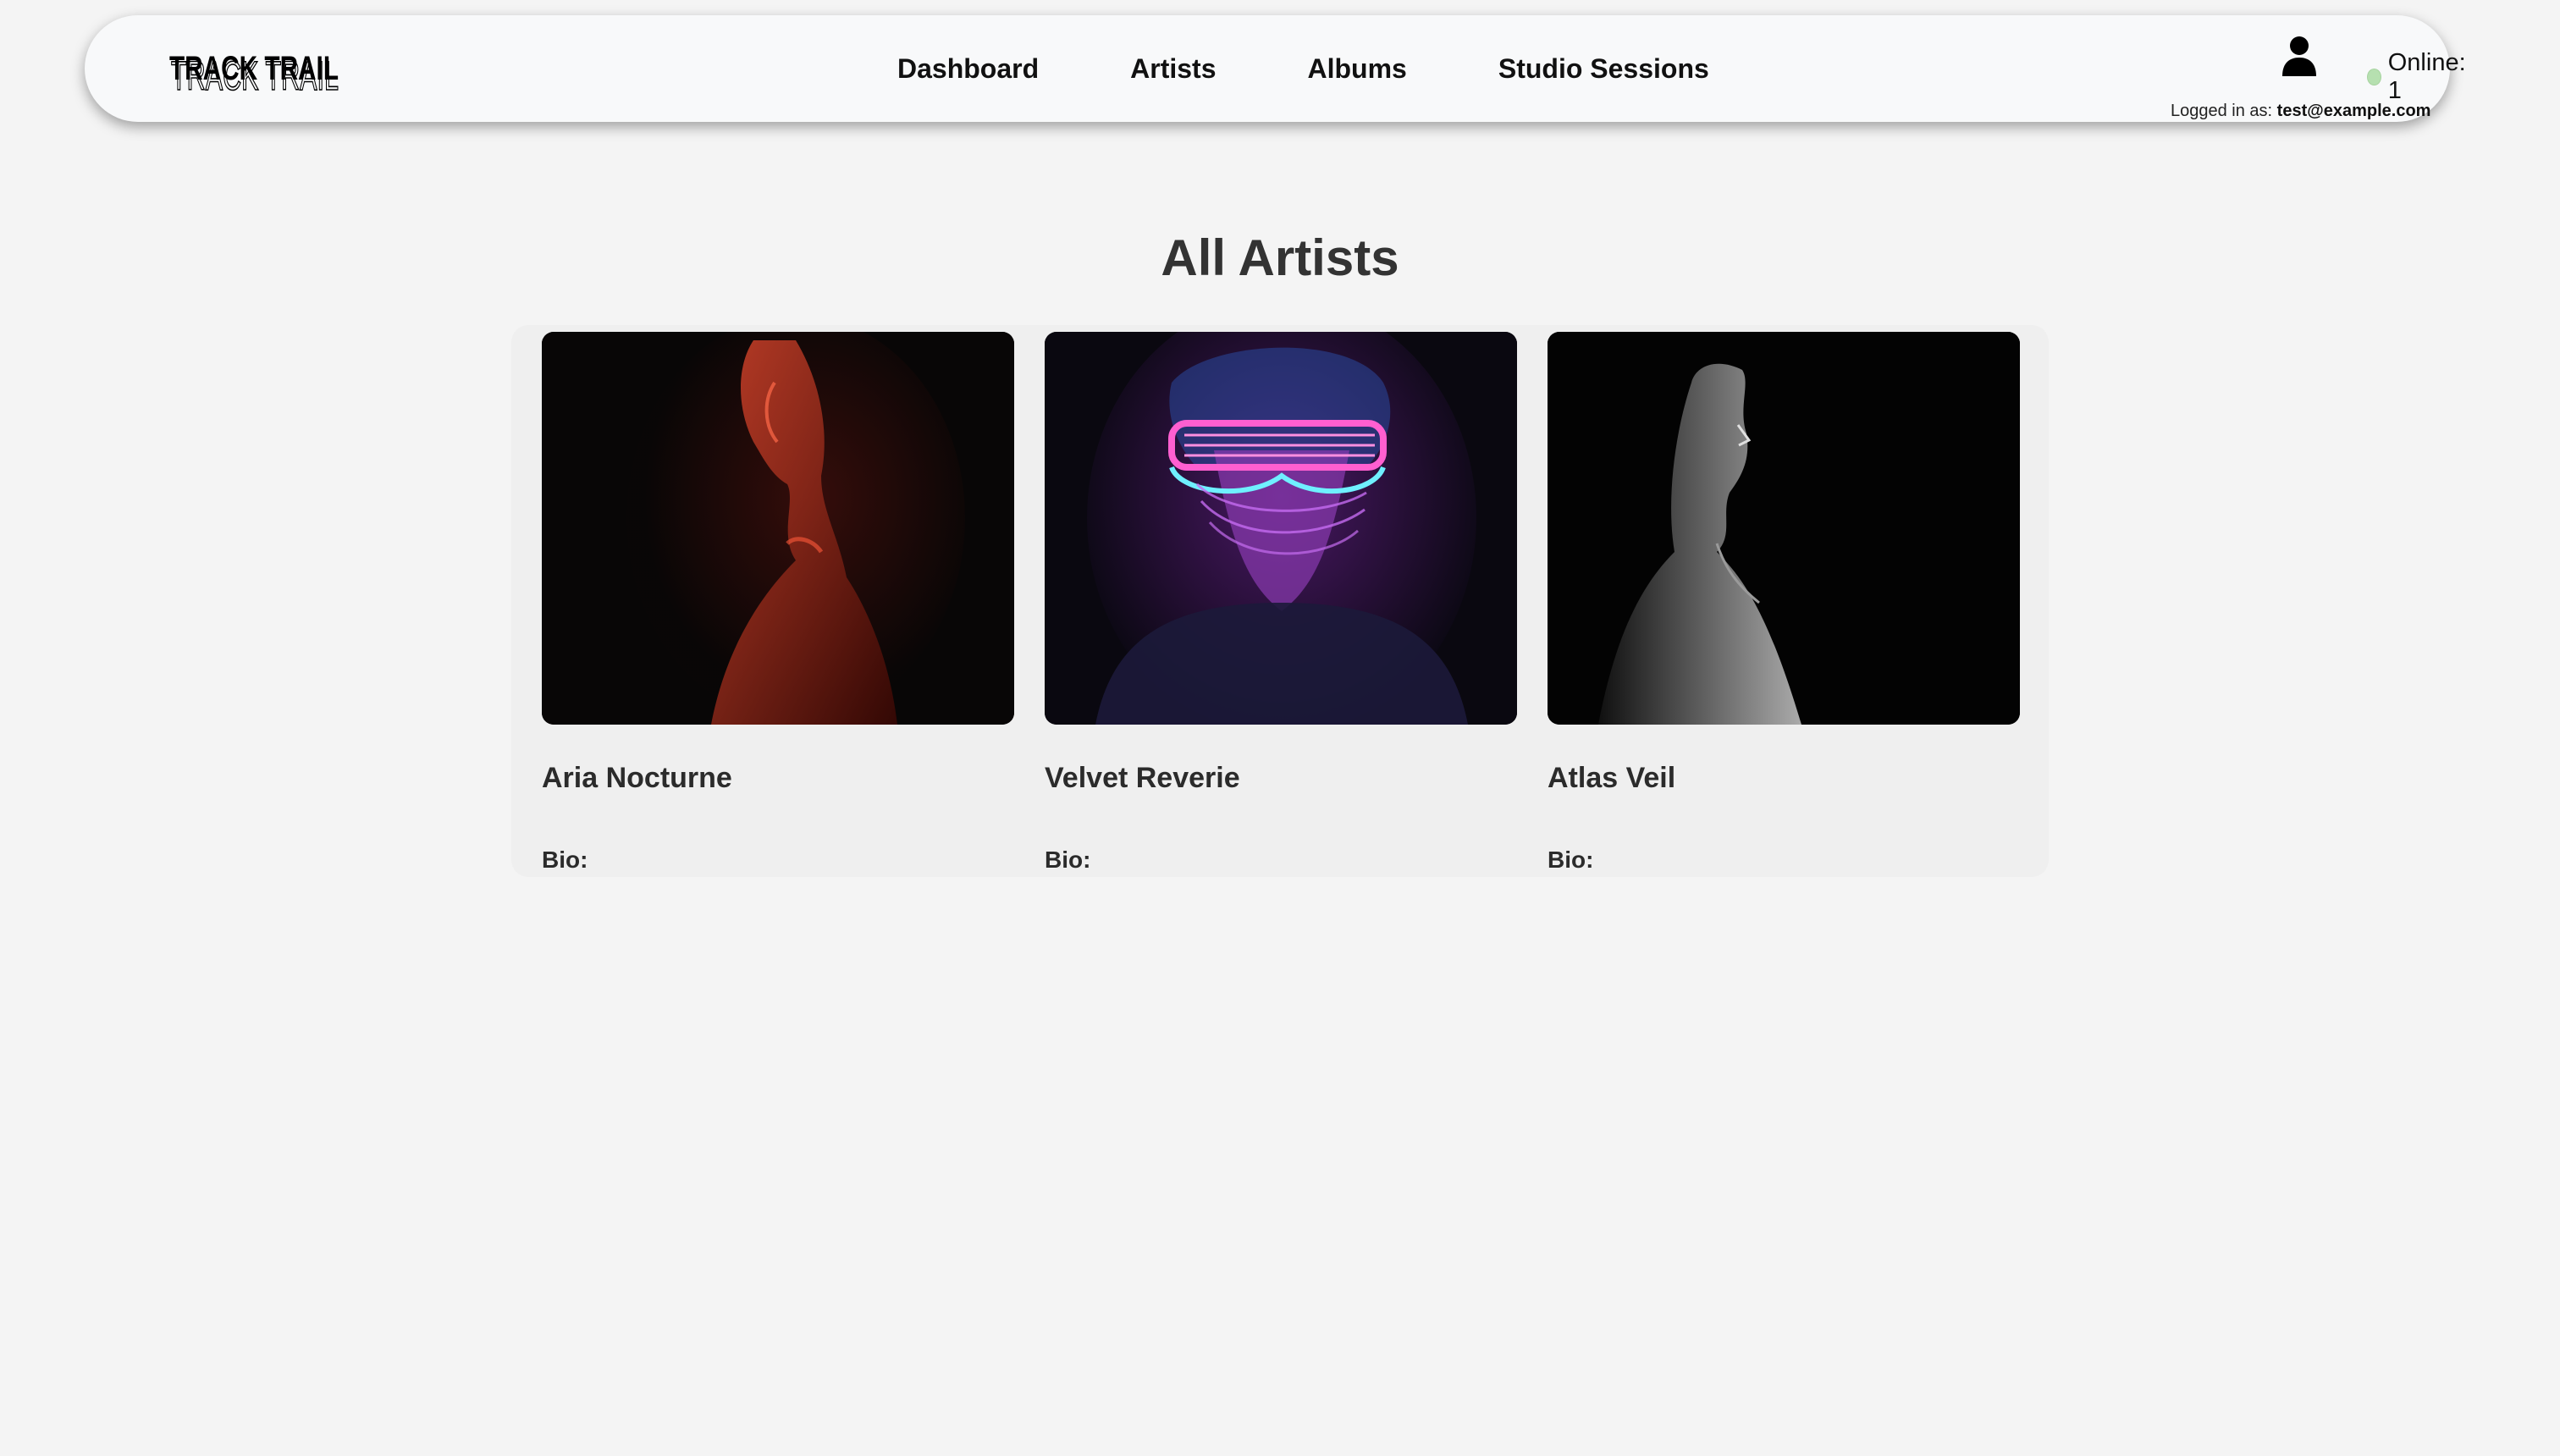  Describe the element at coordinates (1173, 69) in the screenshot. I see `nav-artists: Artists` at that location.